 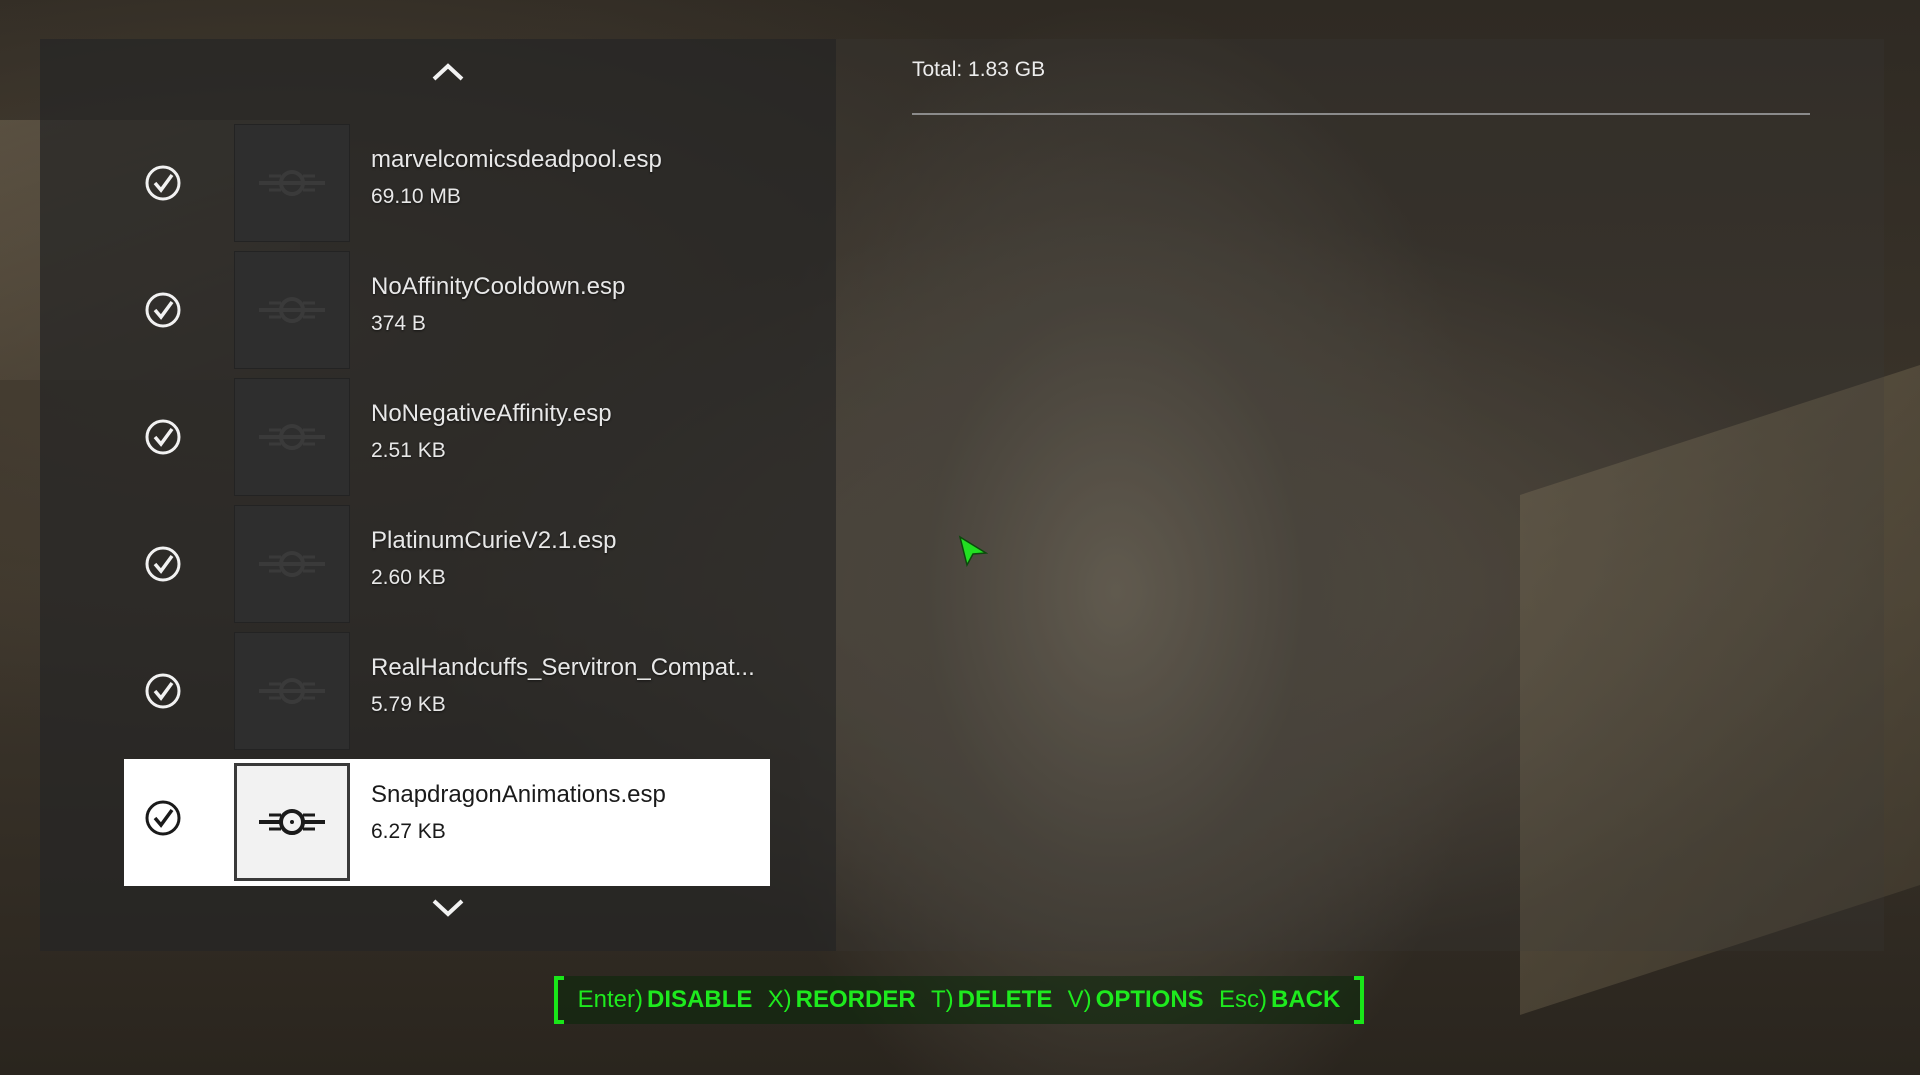 What do you see at coordinates (408, 577) in the screenshot?
I see `mod-size: 2.60 KB` at bounding box center [408, 577].